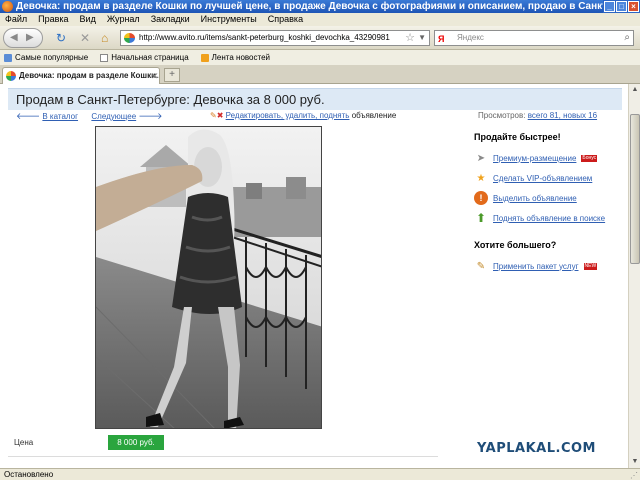 The width and height of the screenshot is (640, 480). What do you see at coordinates (481, 218) in the screenshot?
I see `up-arrow-icon: ⬆` at bounding box center [481, 218].